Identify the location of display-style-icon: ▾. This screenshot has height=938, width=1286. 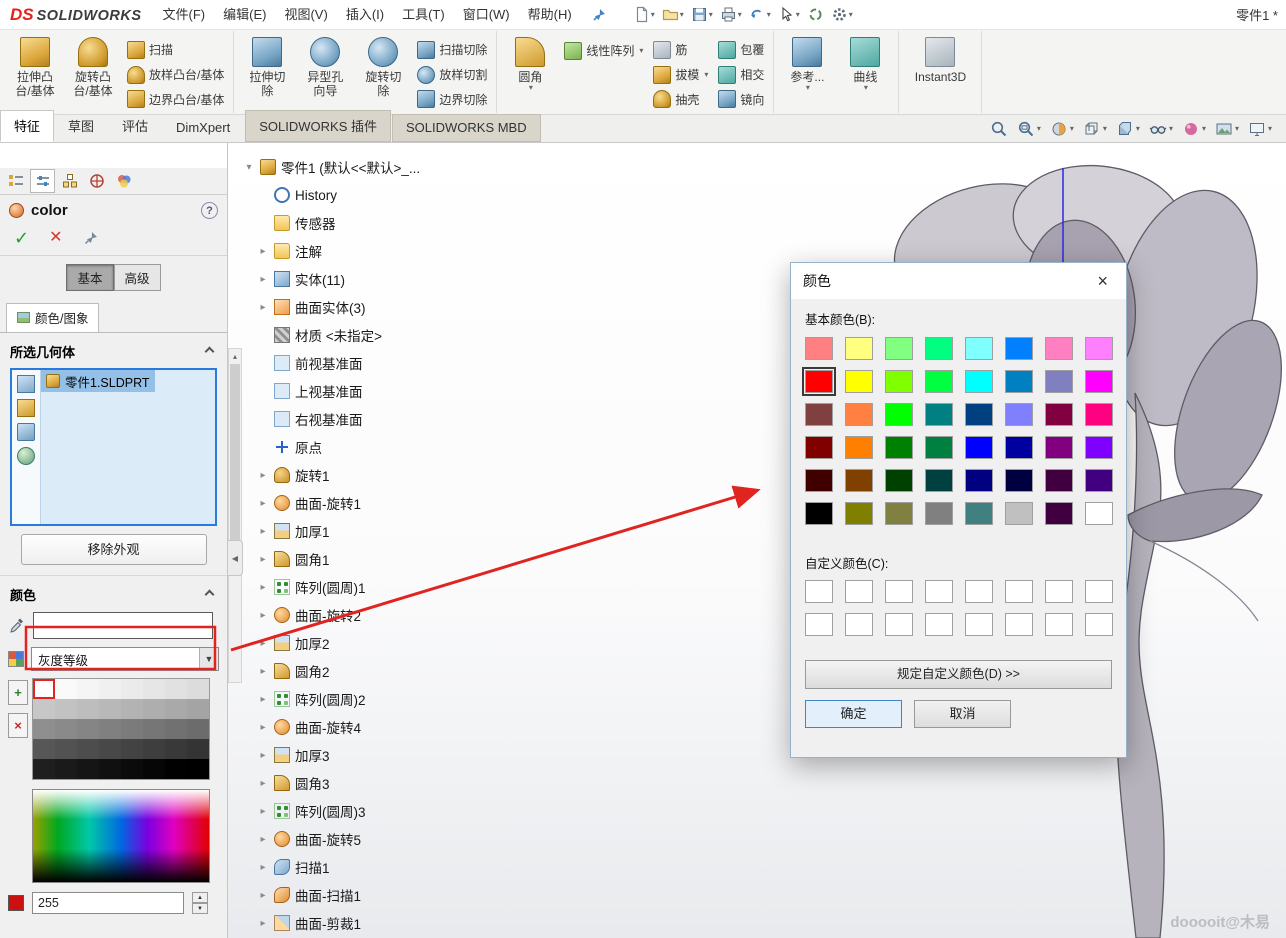
(1128, 129).